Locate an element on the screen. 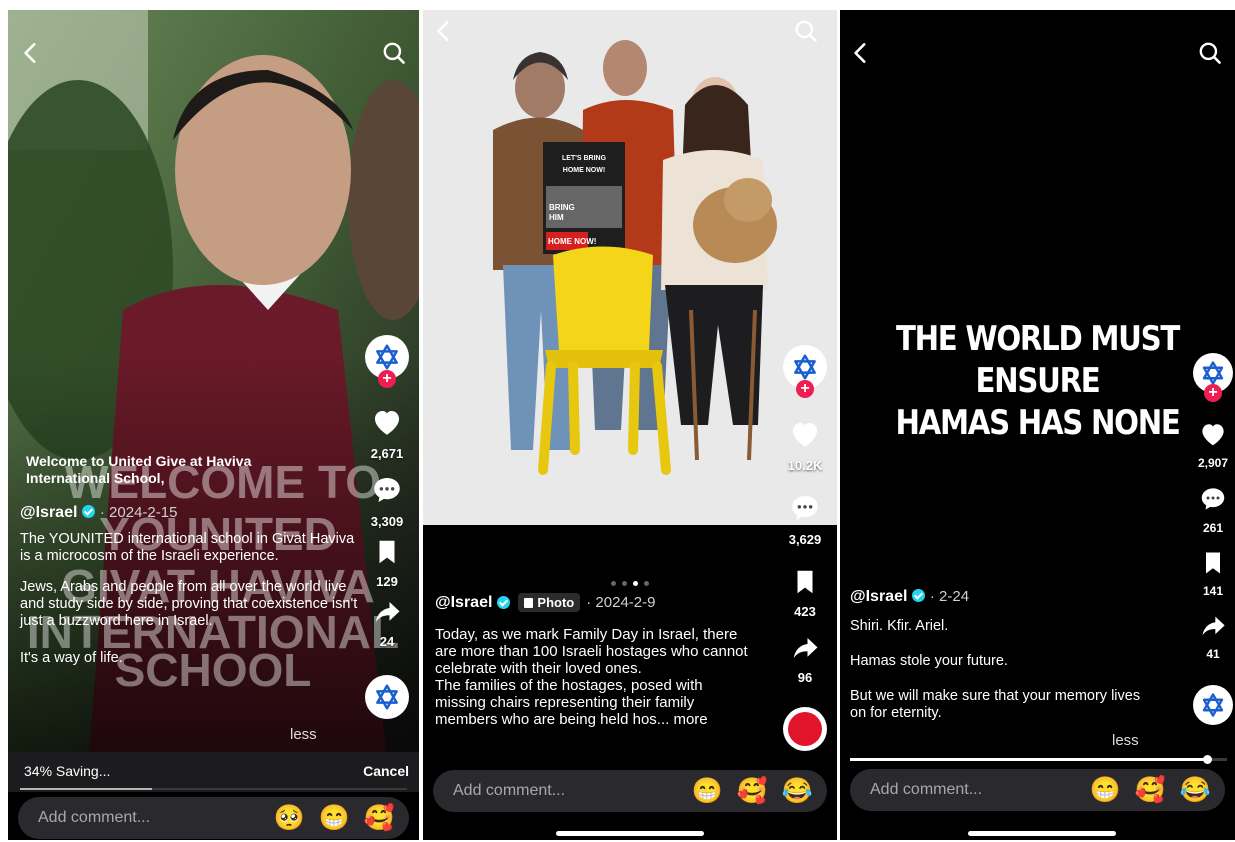 This screenshot has height=842, width=1235. bookmark-button: 129 is located at coordinates (387, 563).